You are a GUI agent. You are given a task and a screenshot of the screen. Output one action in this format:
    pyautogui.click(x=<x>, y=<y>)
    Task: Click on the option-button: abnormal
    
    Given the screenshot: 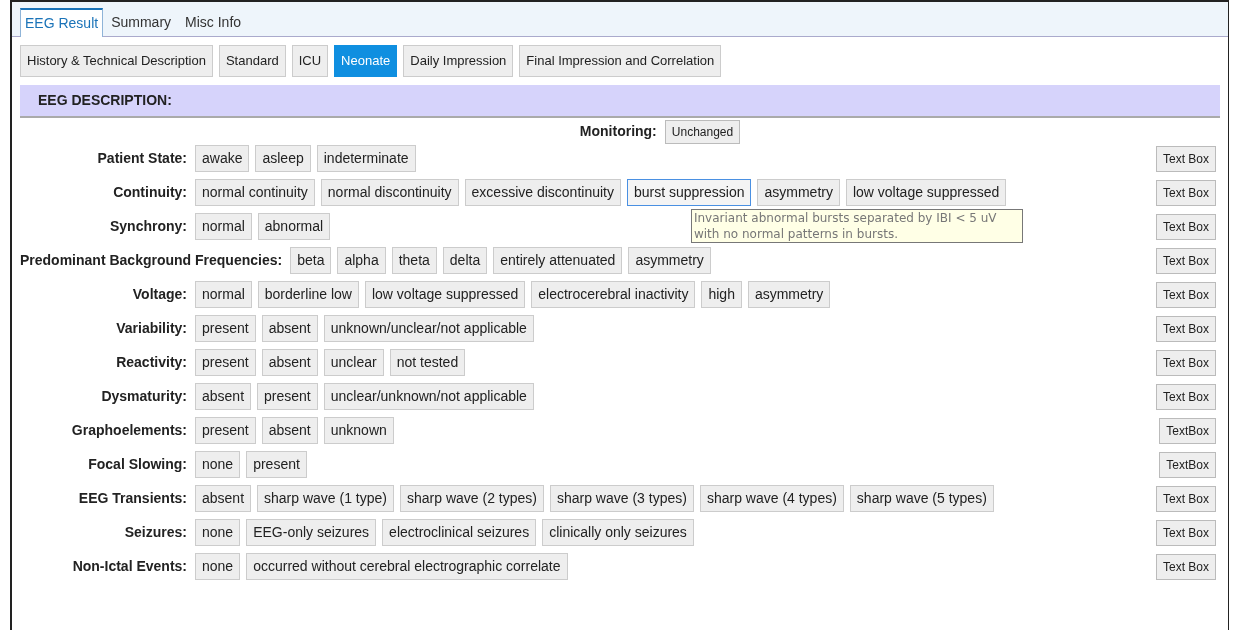 What is the action you would take?
    pyautogui.click(x=294, y=226)
    